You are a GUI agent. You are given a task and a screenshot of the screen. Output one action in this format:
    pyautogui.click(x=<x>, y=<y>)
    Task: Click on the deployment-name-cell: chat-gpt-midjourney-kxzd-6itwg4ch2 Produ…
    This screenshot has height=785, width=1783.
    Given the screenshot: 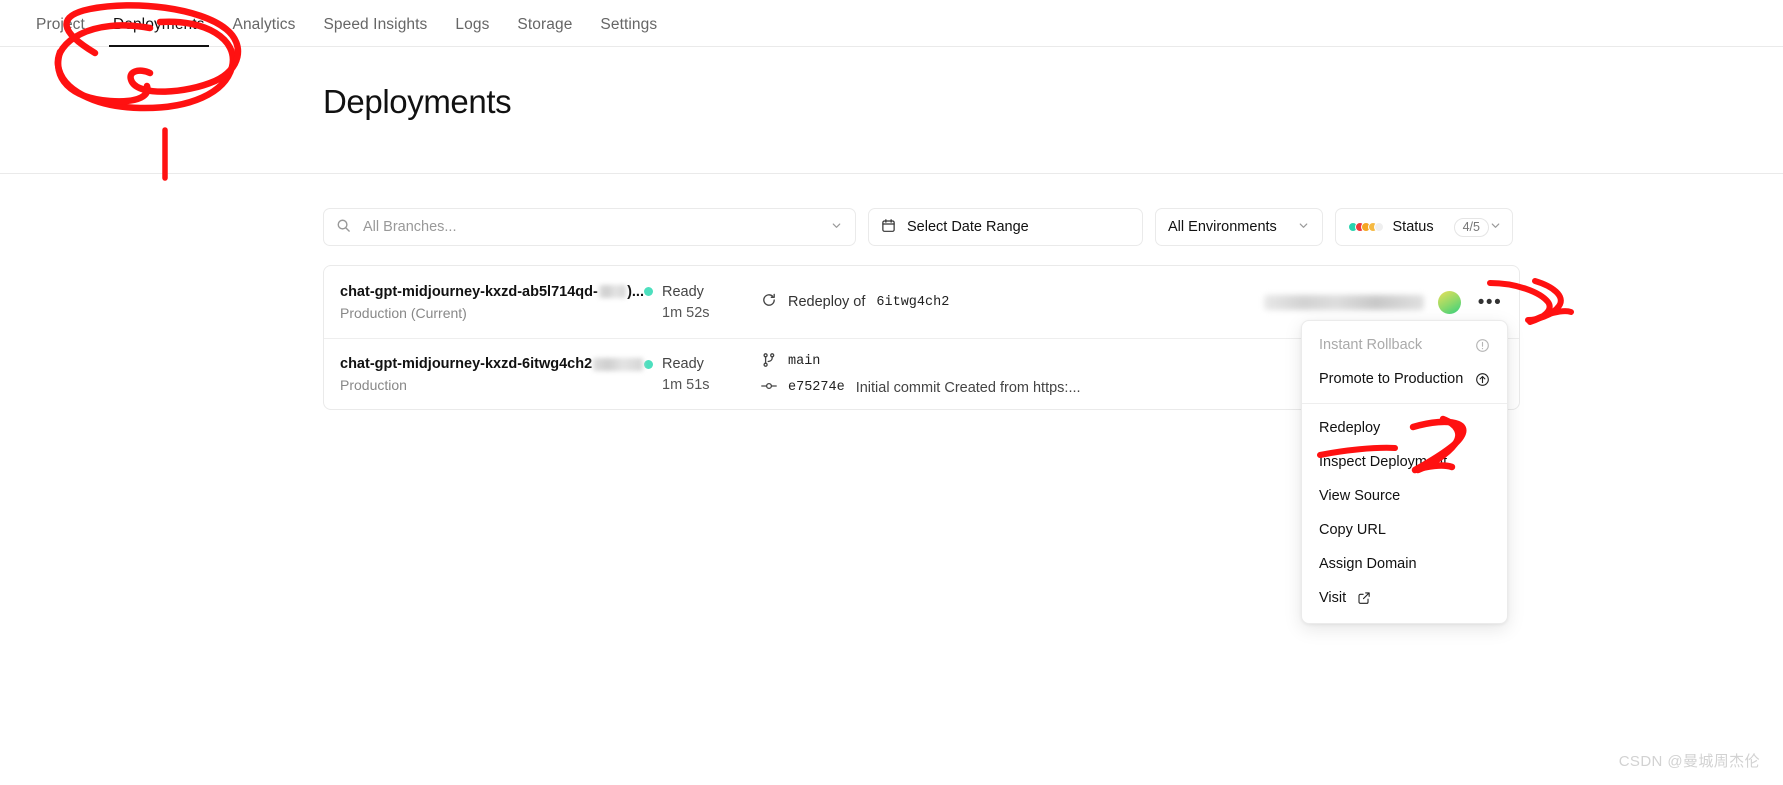 What is the action you would take?
    pyautogui.click(x=484, y=374)
    